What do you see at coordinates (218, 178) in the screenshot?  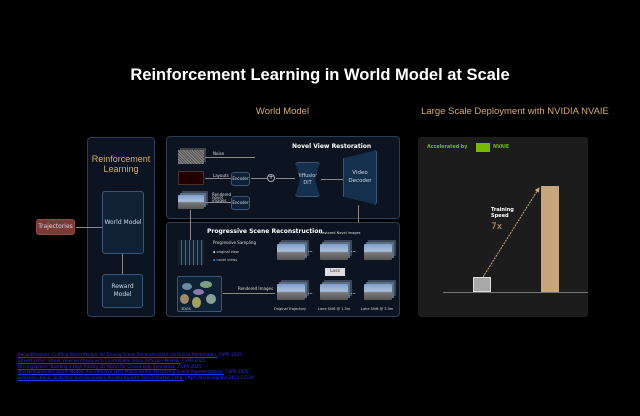 I see `layout-line` at bounding box center [218, 178].